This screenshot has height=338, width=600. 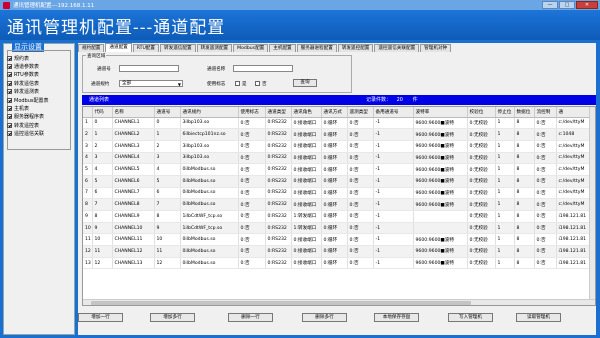 I want to click on column-header: 备用通道号, so click(x=393, y=112).